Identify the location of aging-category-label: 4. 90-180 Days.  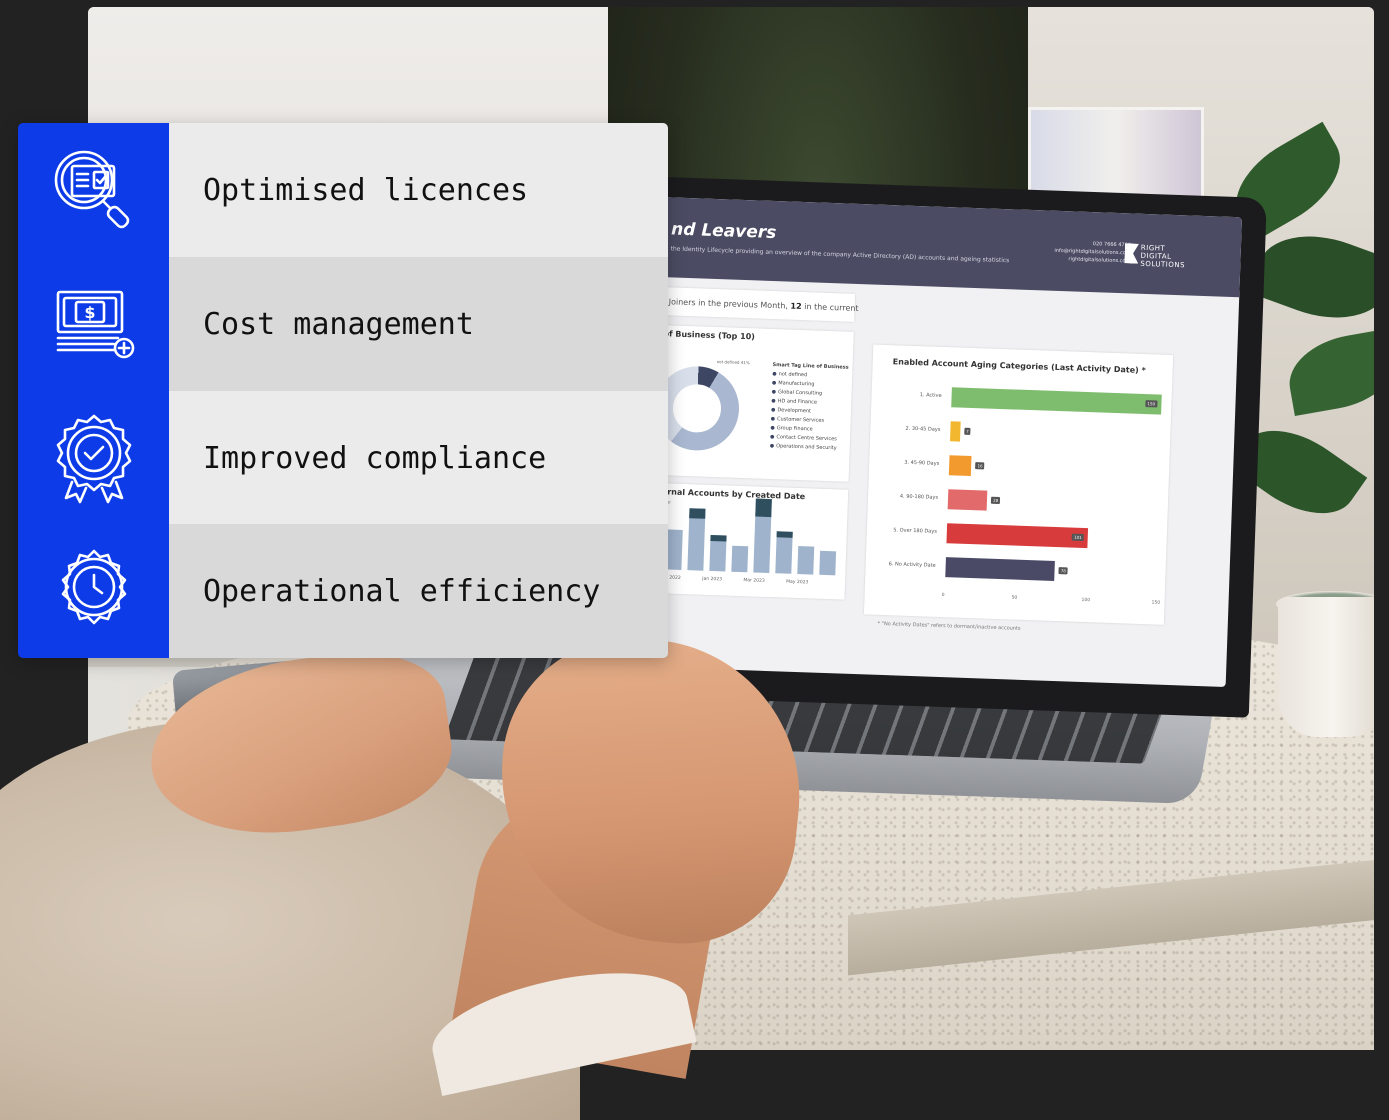
(919, 497).